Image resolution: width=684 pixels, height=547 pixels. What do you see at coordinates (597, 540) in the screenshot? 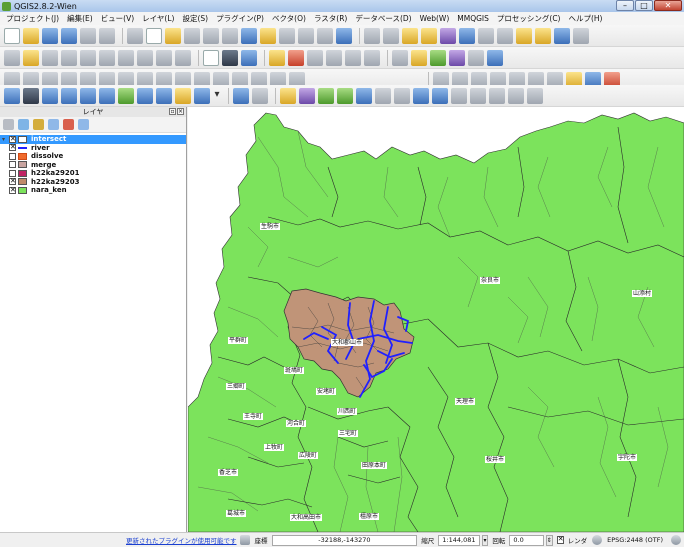
I see `crs-globe-icon` at bounding box center [597, 540].